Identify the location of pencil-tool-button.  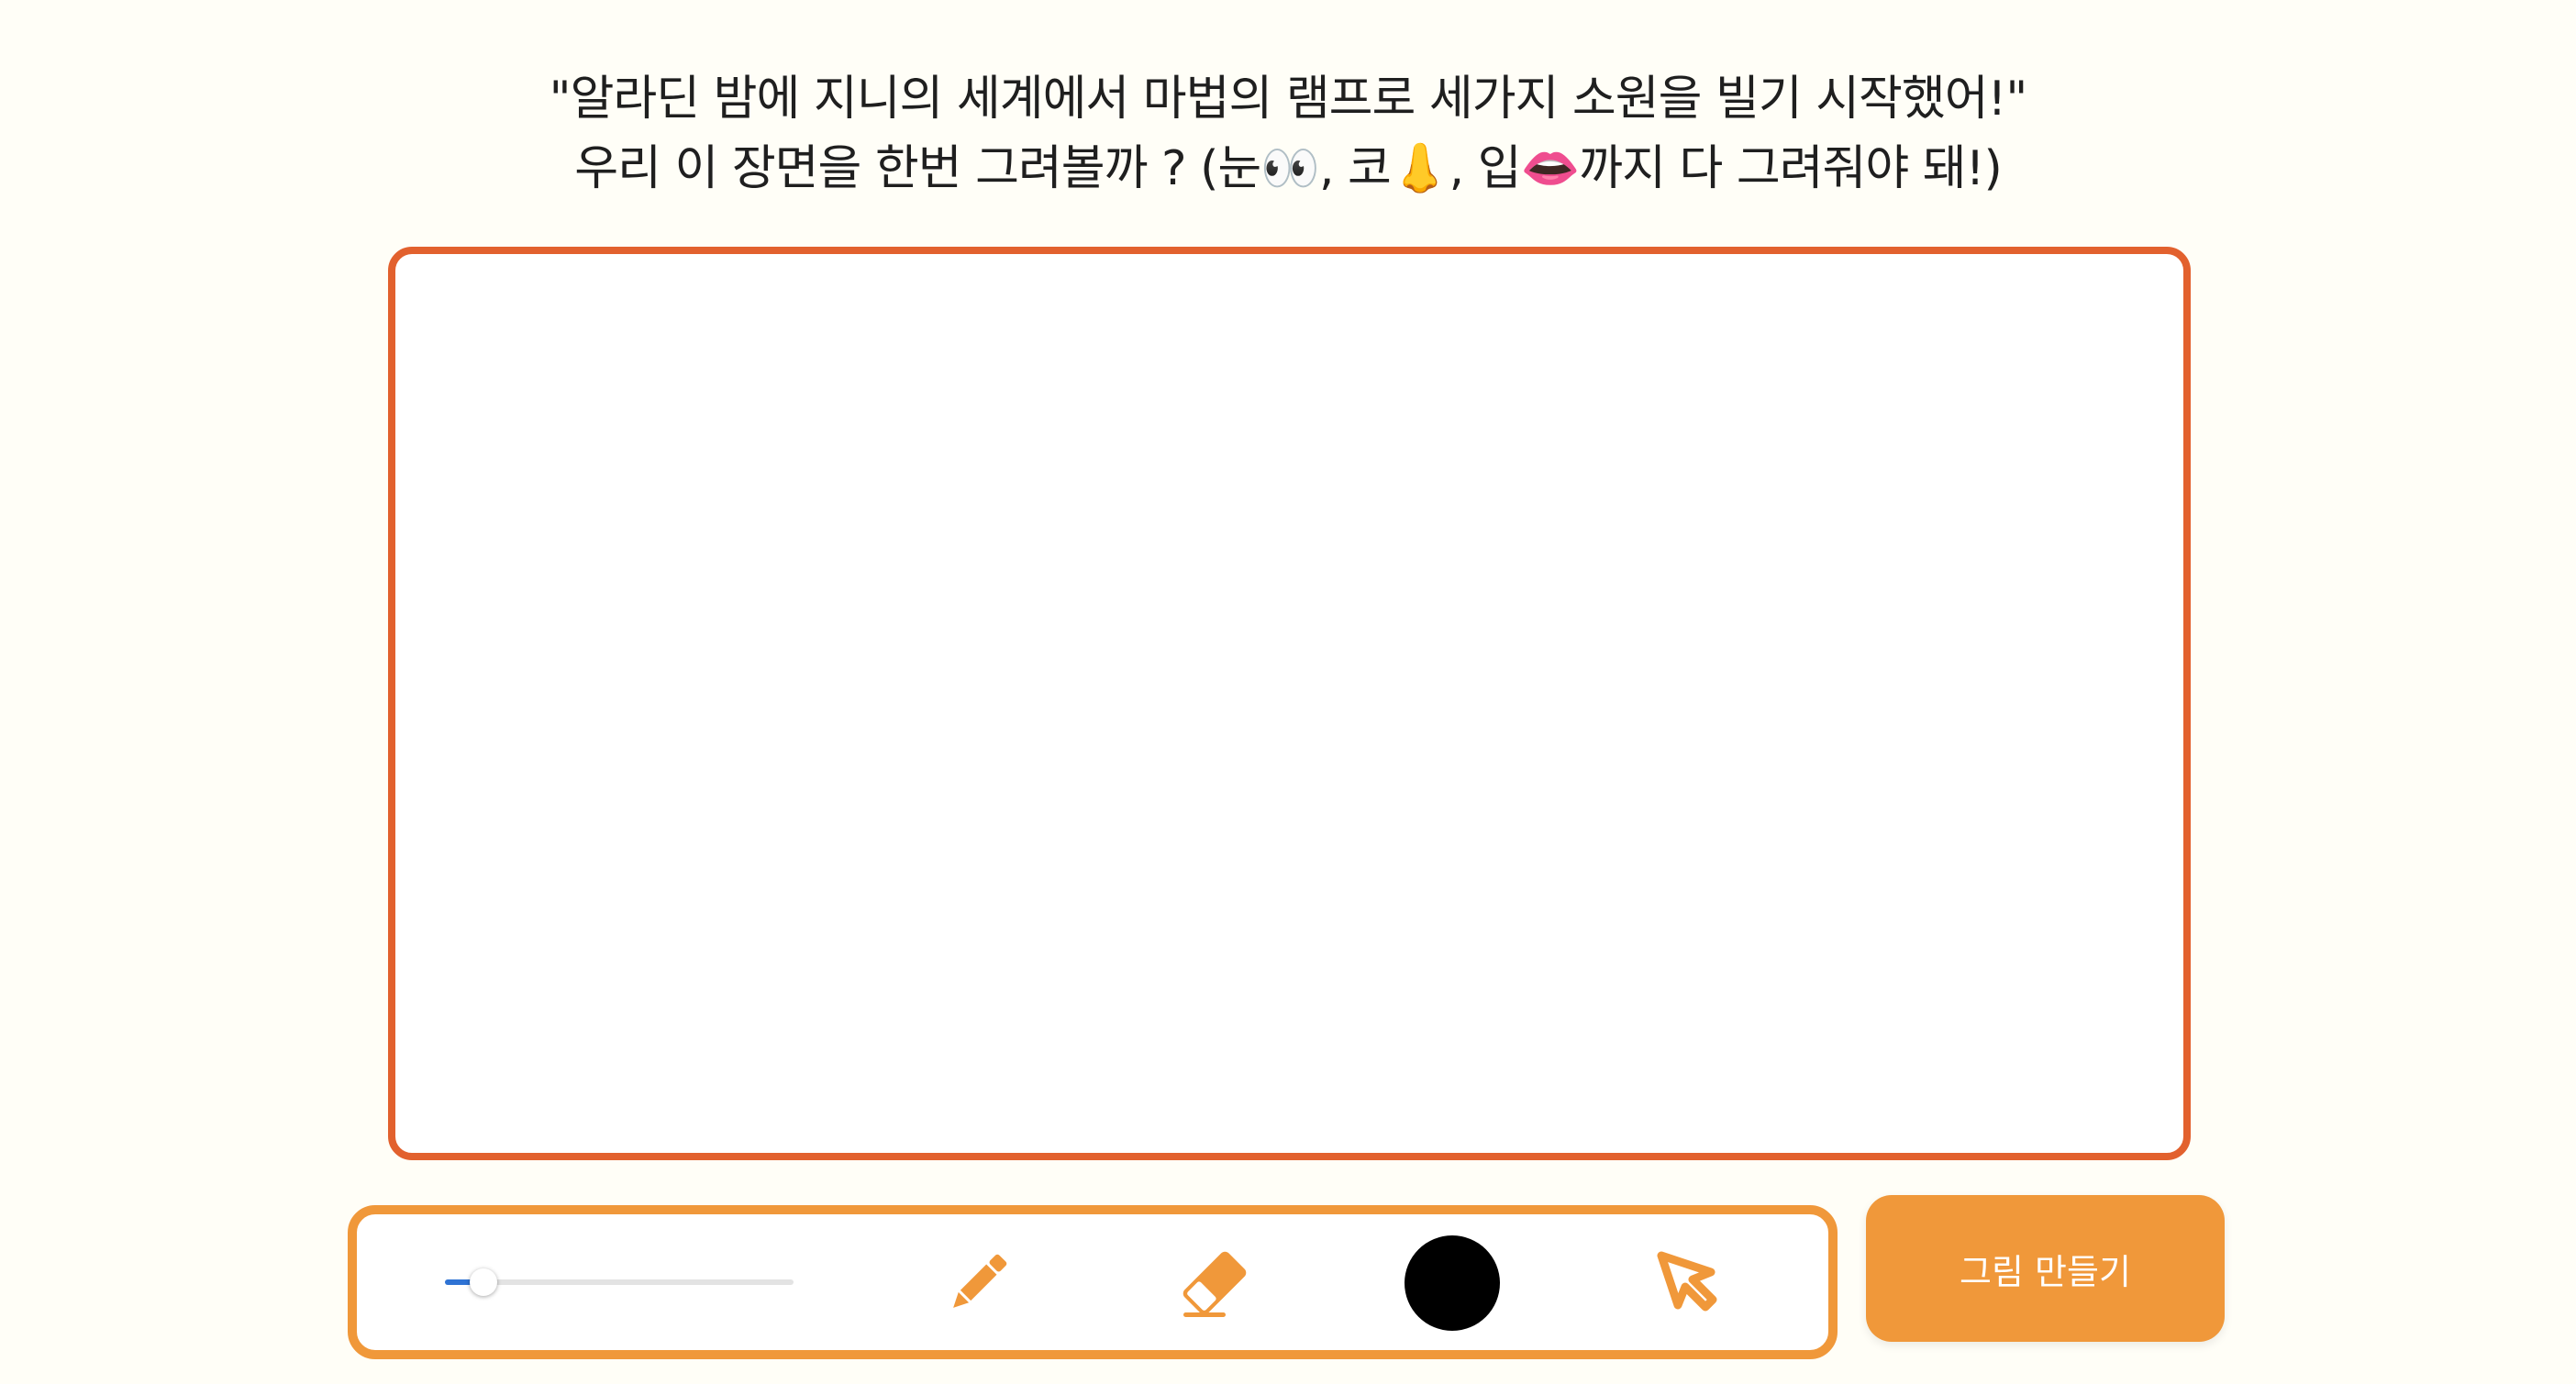
(977, 1283).